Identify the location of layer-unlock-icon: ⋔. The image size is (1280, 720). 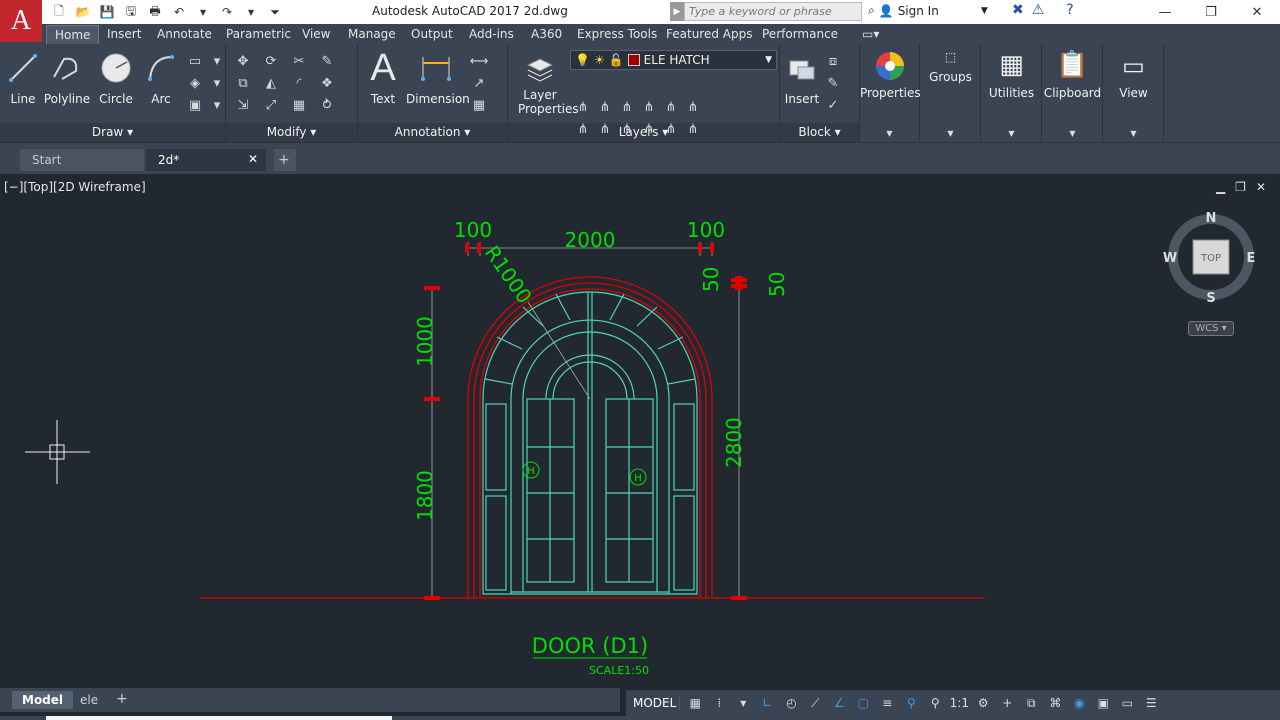
(649, 107).